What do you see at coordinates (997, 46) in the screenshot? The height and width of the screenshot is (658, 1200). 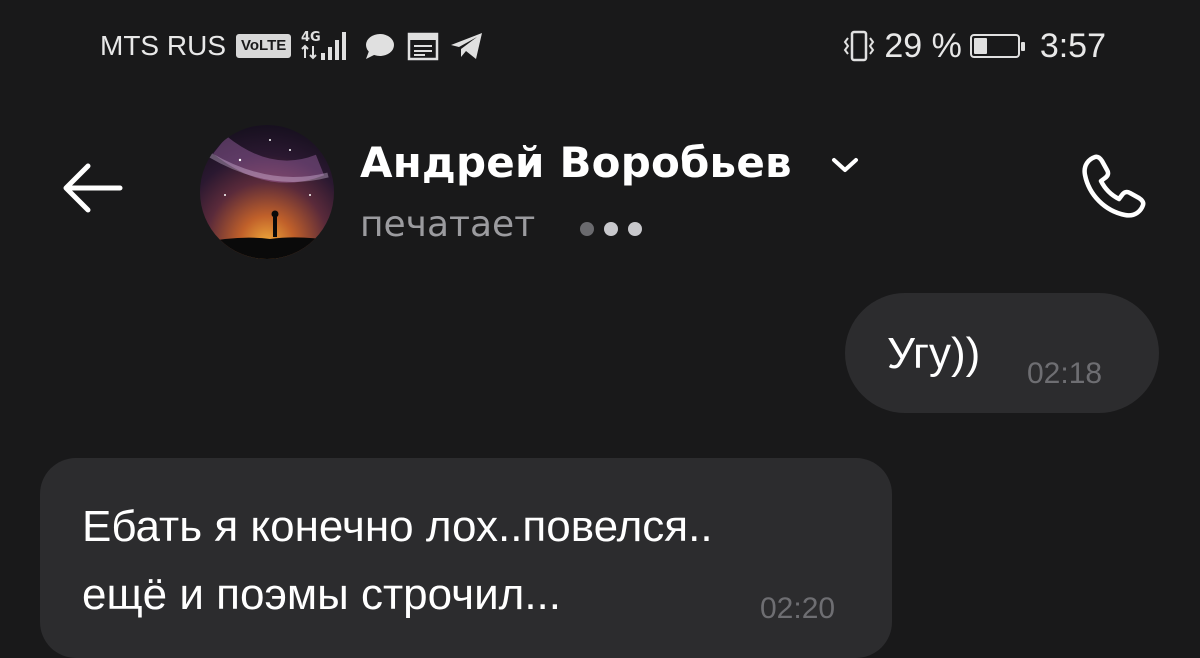 I see `battery-icon` at bounding box center [997, 46].